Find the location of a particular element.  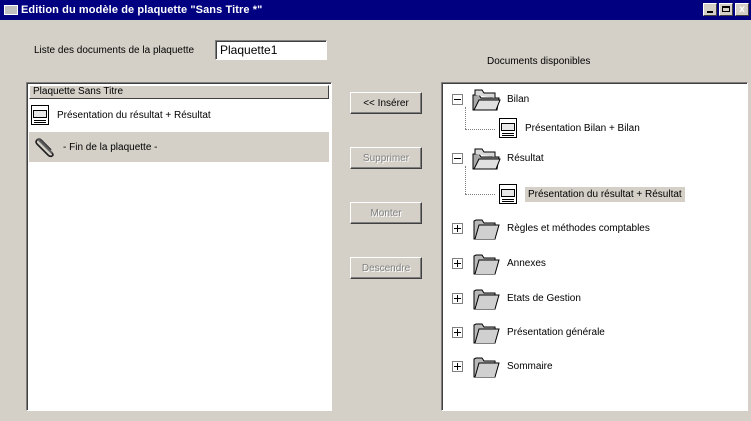

insert-button: << Insérer is located at coordinates (386, 103).